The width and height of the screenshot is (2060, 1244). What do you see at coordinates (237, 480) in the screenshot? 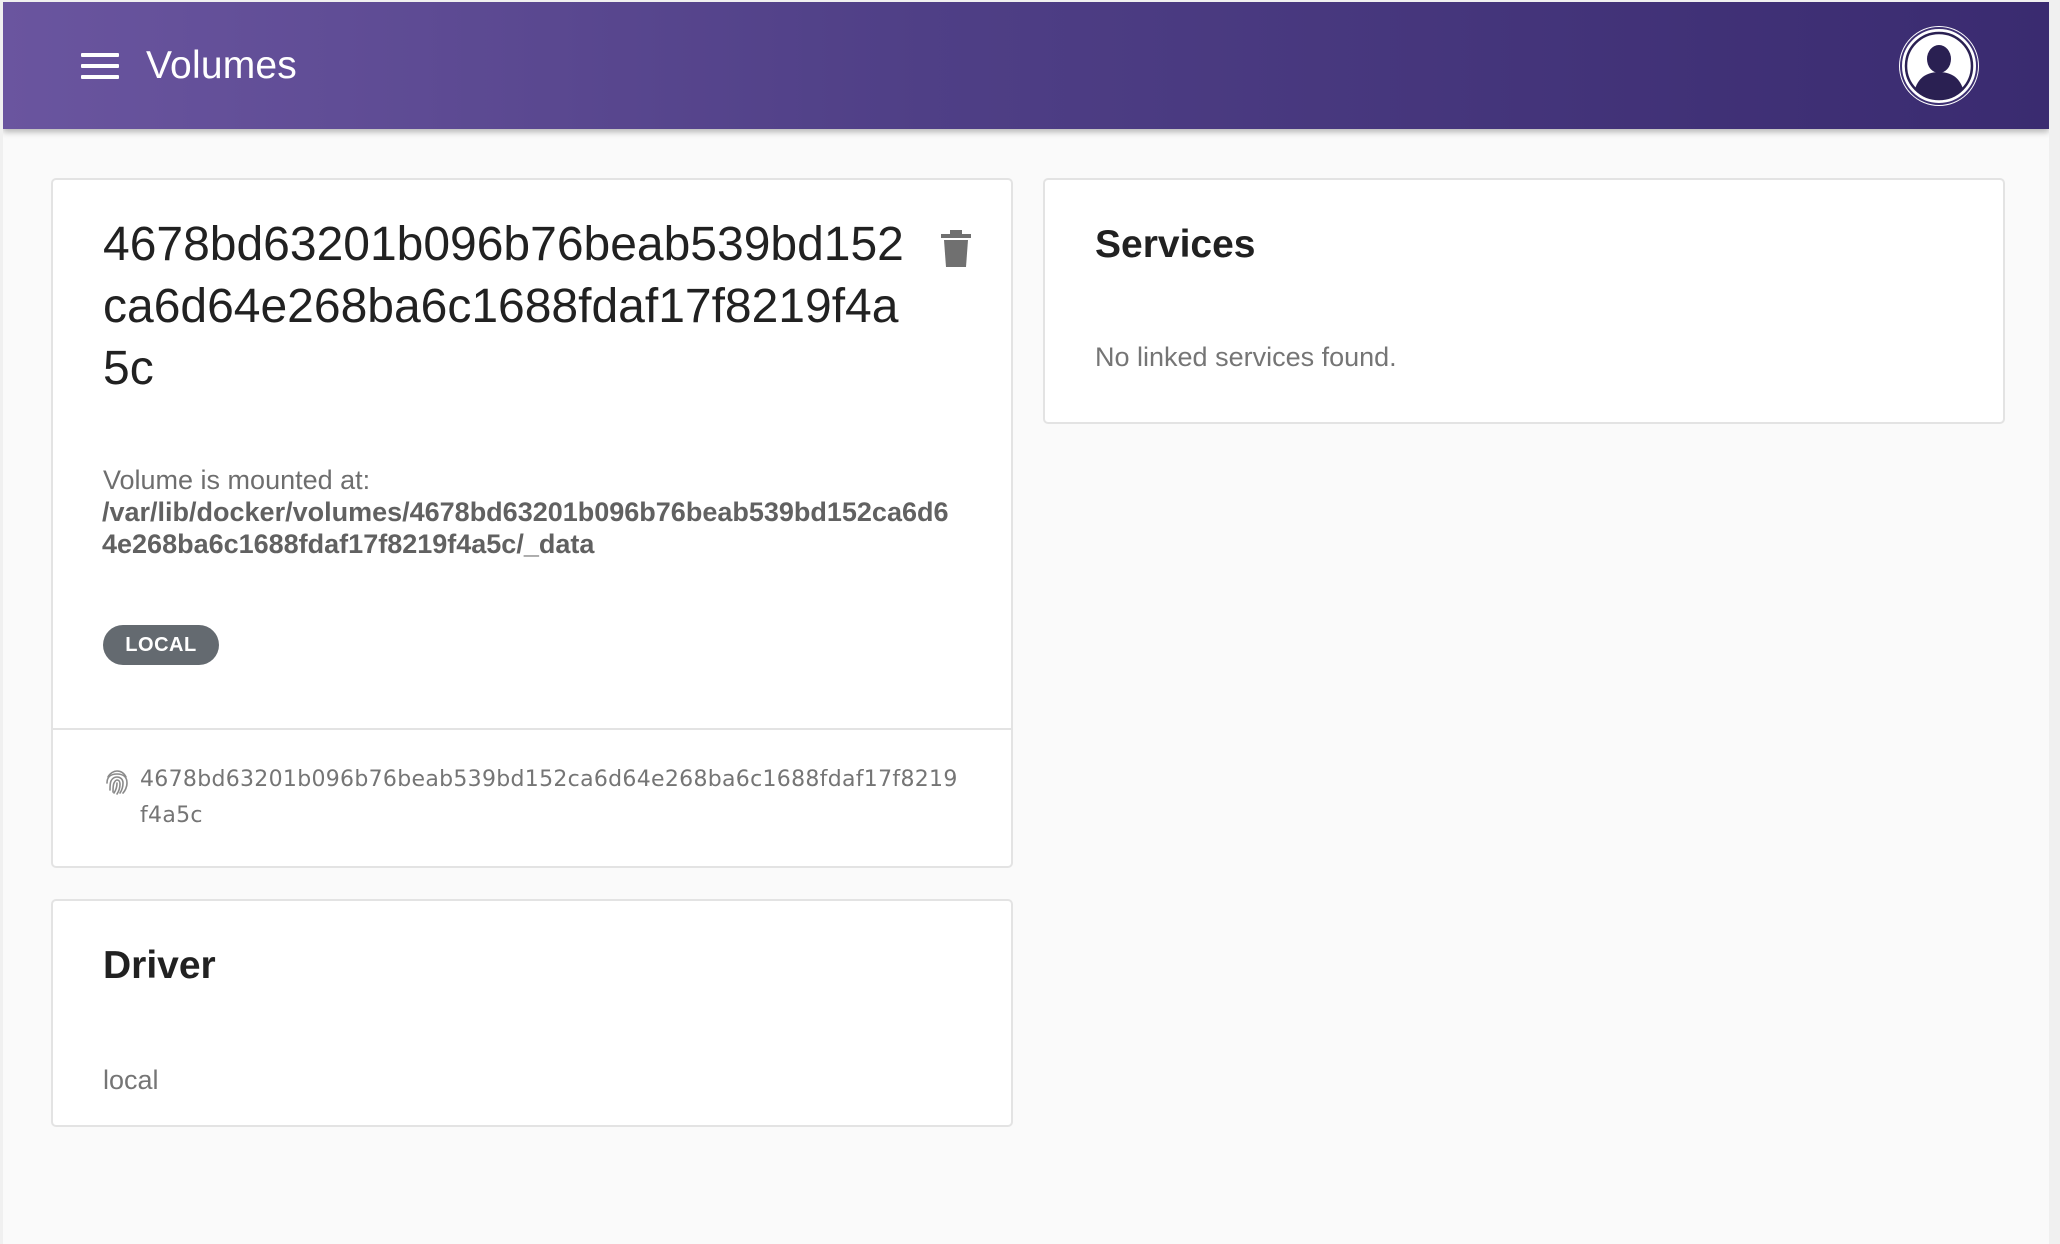
I see `mount-label: Volume is mounted at:` at bounding box center [237, 480].